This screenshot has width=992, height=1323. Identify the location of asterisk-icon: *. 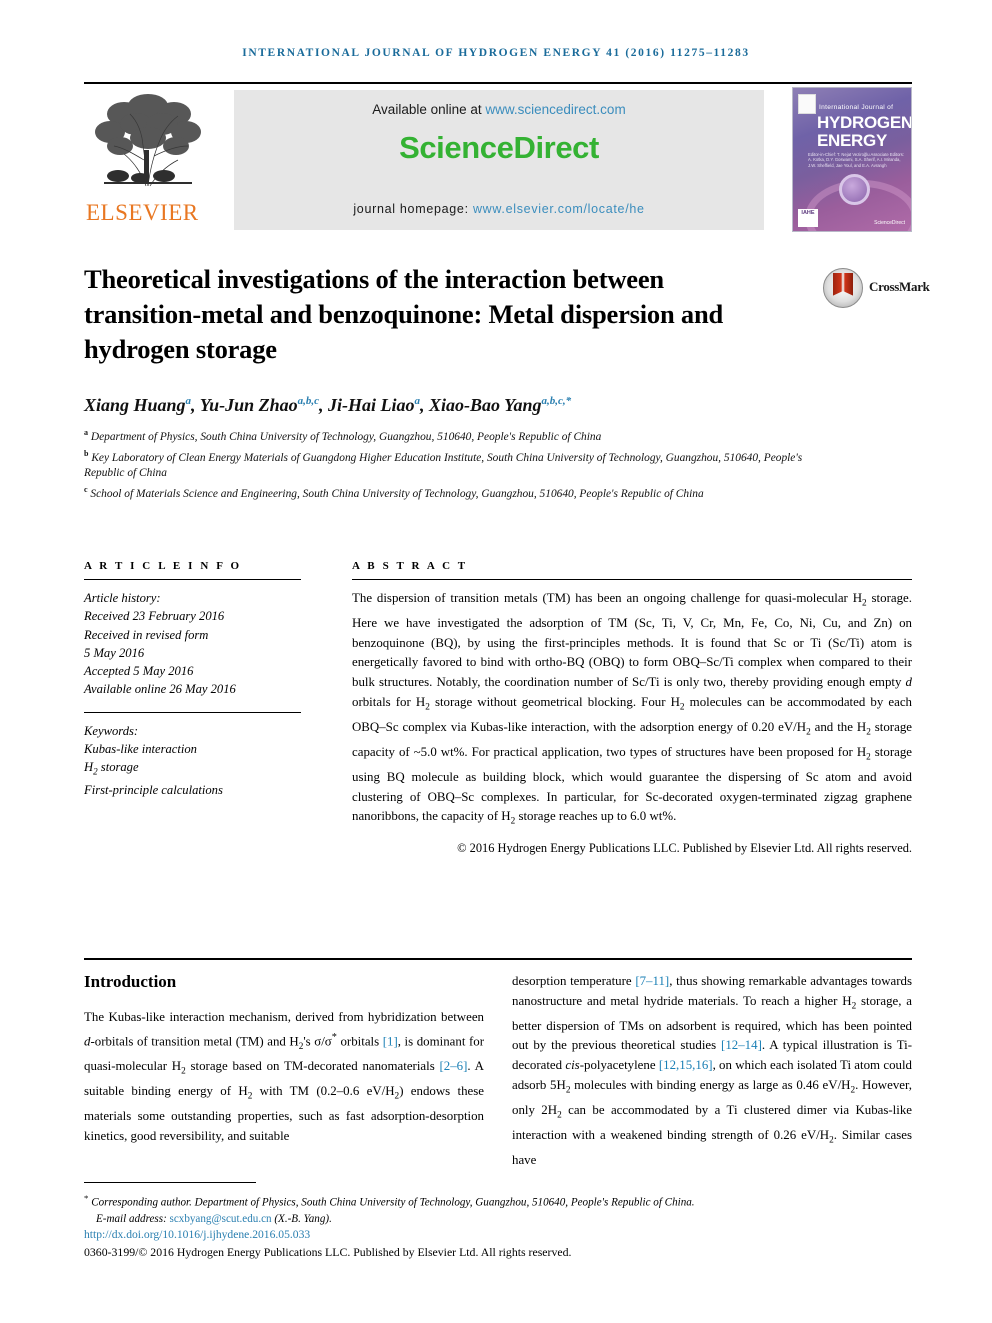
(86, 1198).